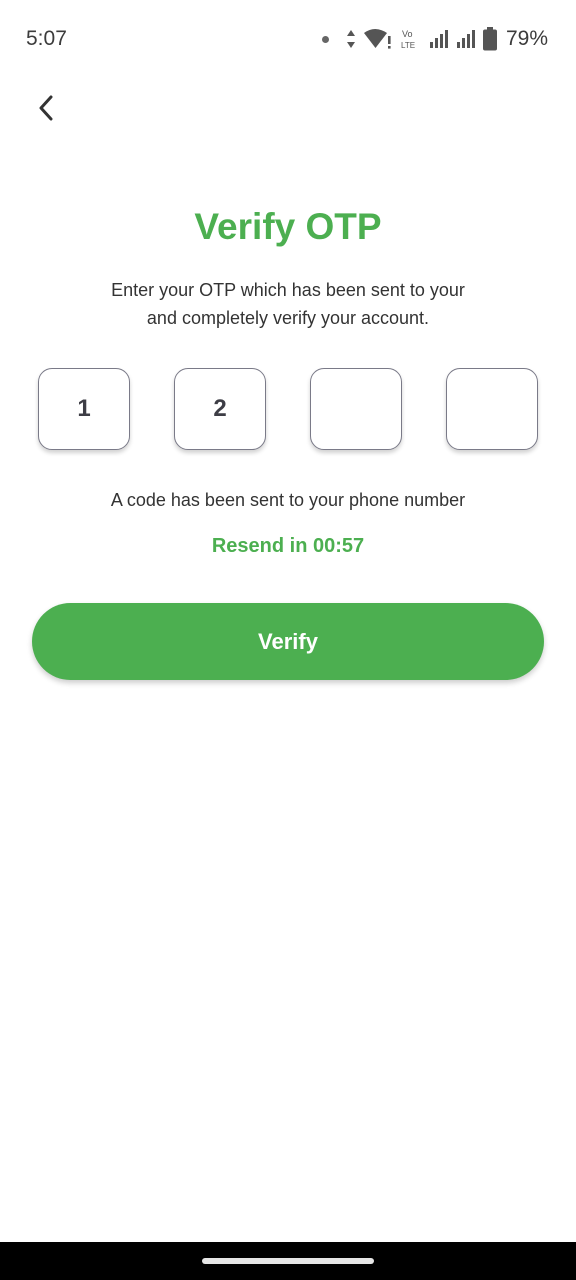 The image size is (576, 1280). What do you see at coordinates (408, 45) in the screenshot?
I see `svg-text: LTE` at bounding box center [408, 45].